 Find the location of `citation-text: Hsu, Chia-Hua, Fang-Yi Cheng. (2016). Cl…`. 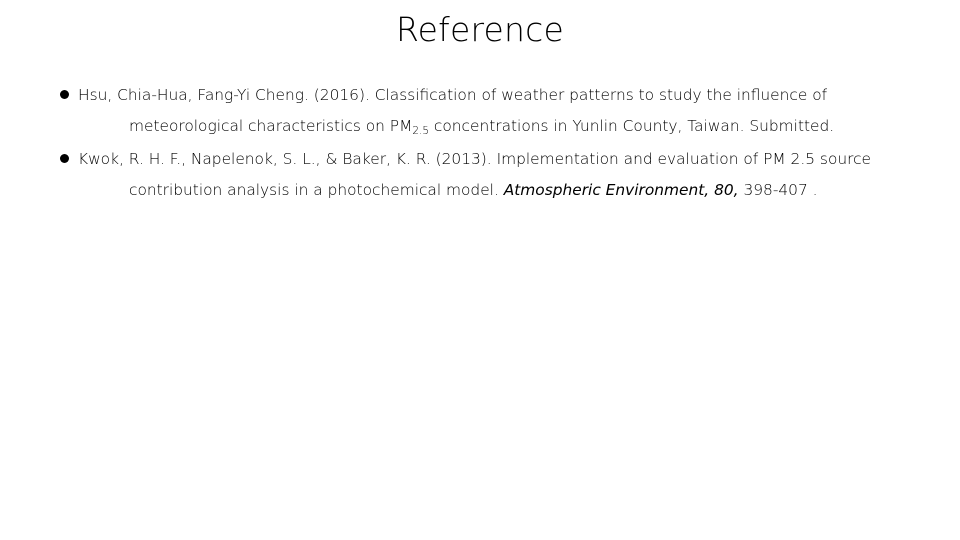

citation-text: Hsu, Chia-Hua, Fang-Yi Cheng. (2016). Cl… is located at coordinates (503, 112).